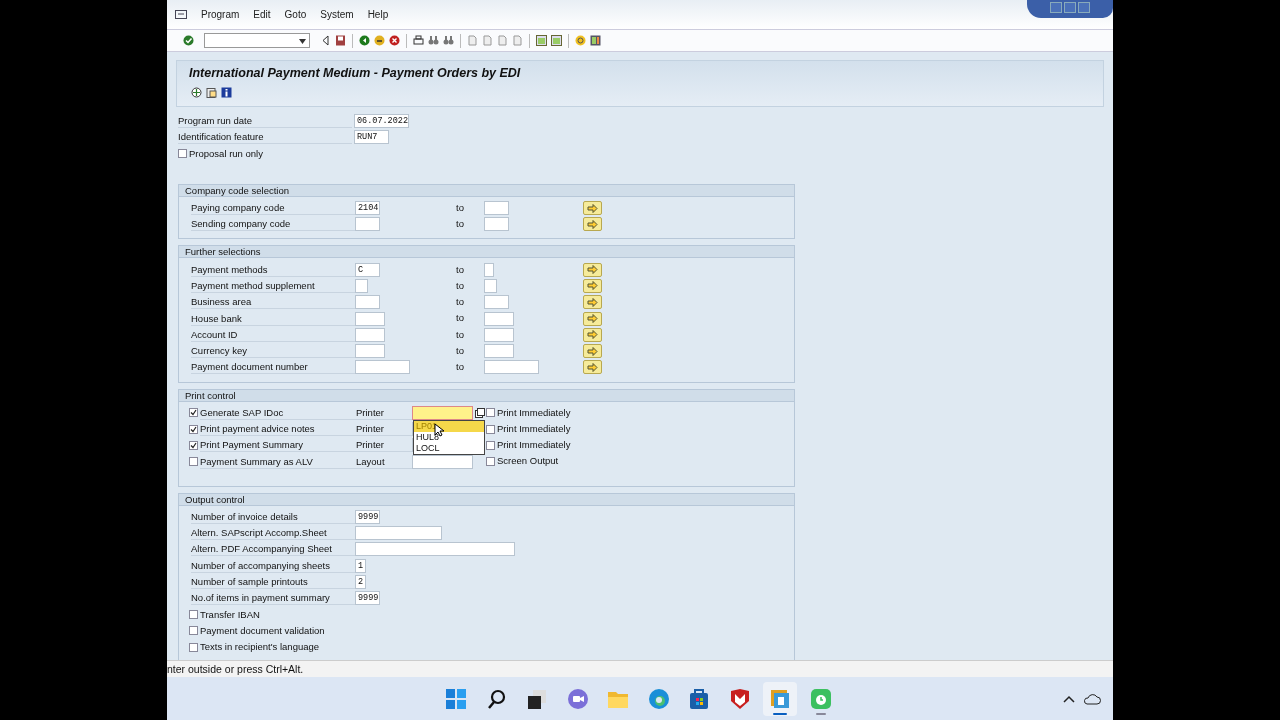 This screenshot has height=720, width=1280. Describe the element at coordinates (1056, 7) in the screenshot. I see `minimize-button` at that location.